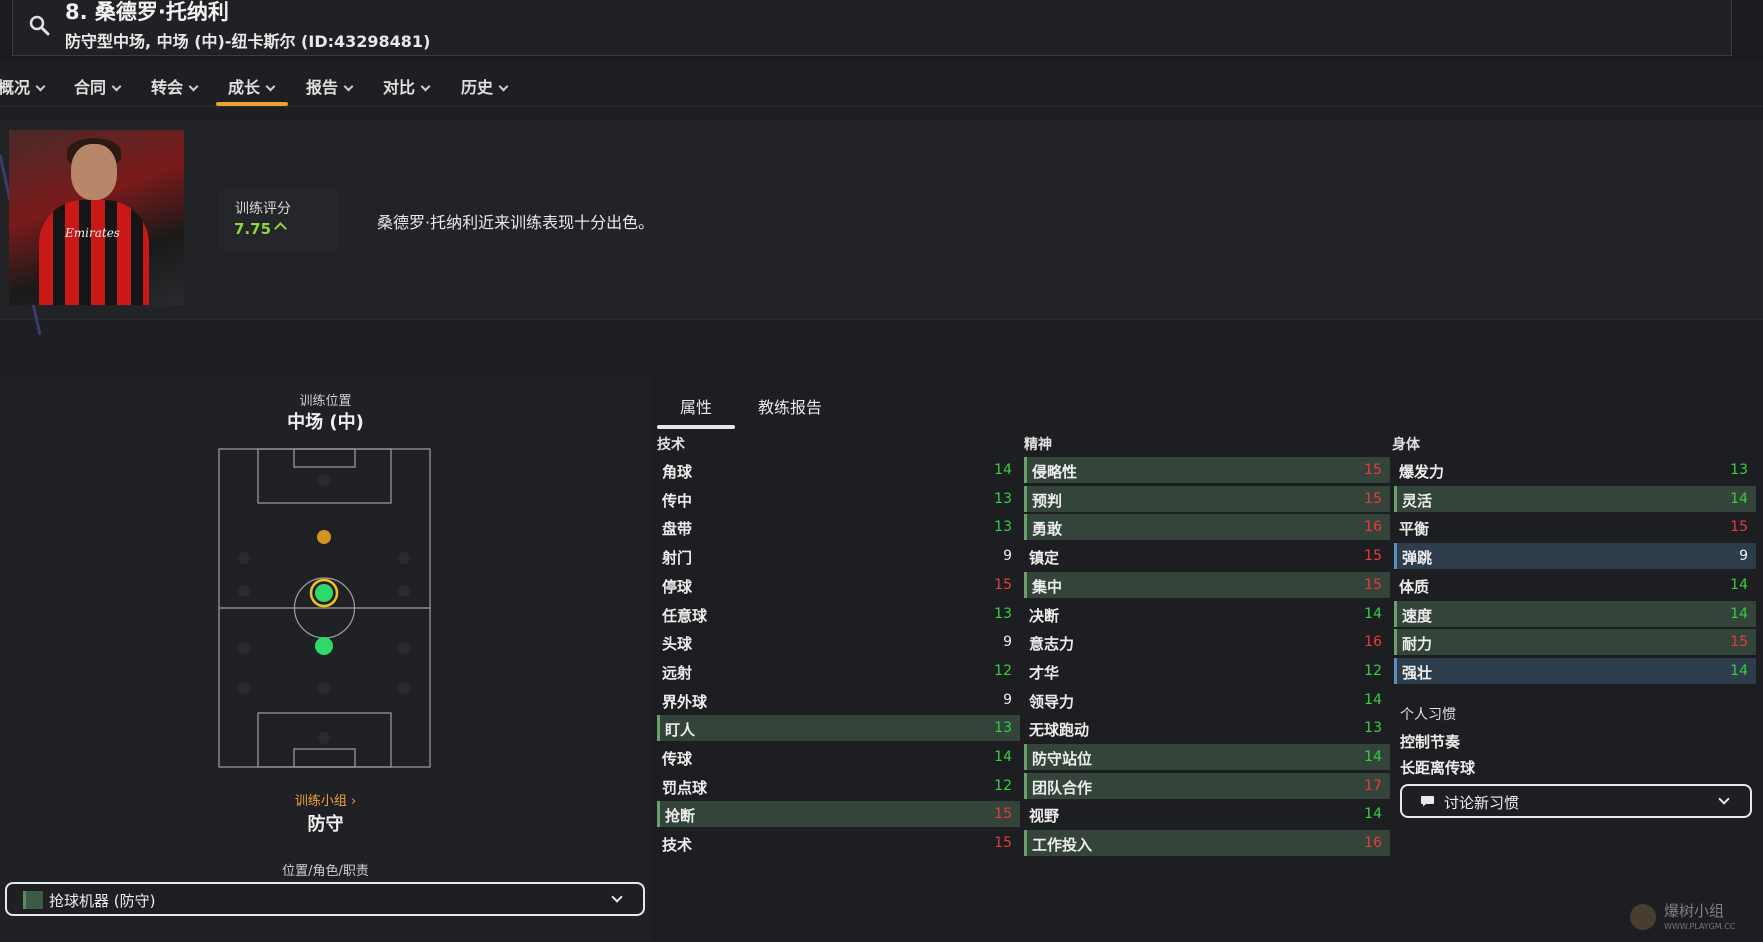 This screenshot has height=942, width=1763. I want to click on role-select-value: 抢球机器 (防守), so click(102, 901).